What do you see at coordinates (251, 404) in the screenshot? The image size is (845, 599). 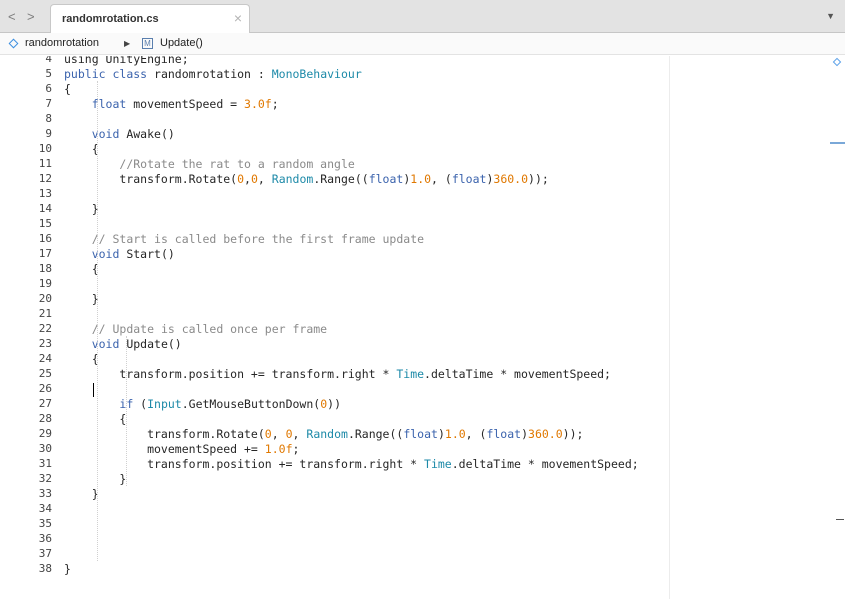 I see `code-token: .GetMouseButtonDown(` at bounding box center [251, 404].